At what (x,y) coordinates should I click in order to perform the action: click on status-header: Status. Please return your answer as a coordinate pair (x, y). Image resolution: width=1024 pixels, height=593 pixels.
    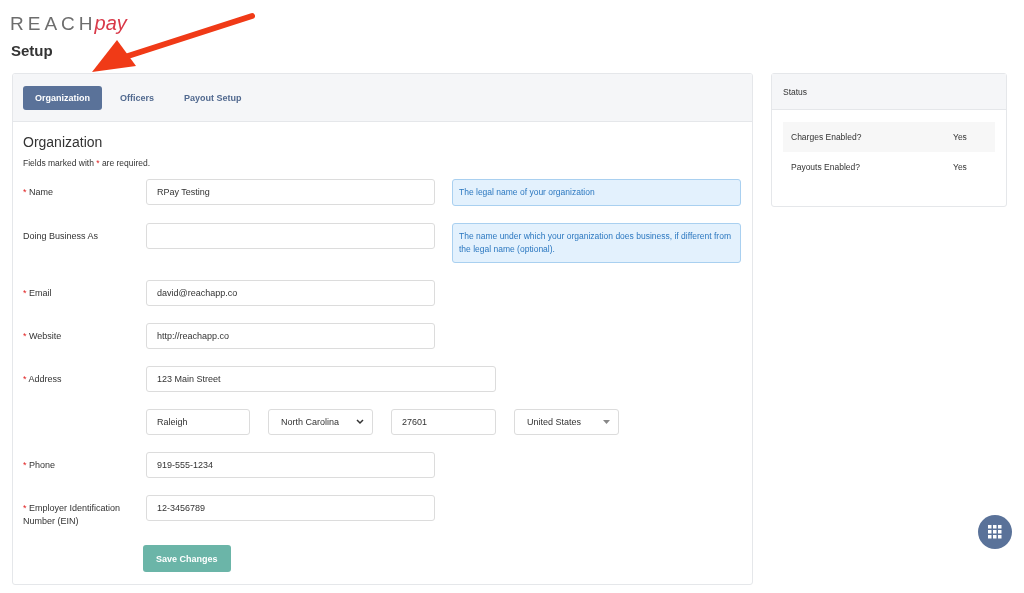
    Looking at the image, I should click on (889, 92).